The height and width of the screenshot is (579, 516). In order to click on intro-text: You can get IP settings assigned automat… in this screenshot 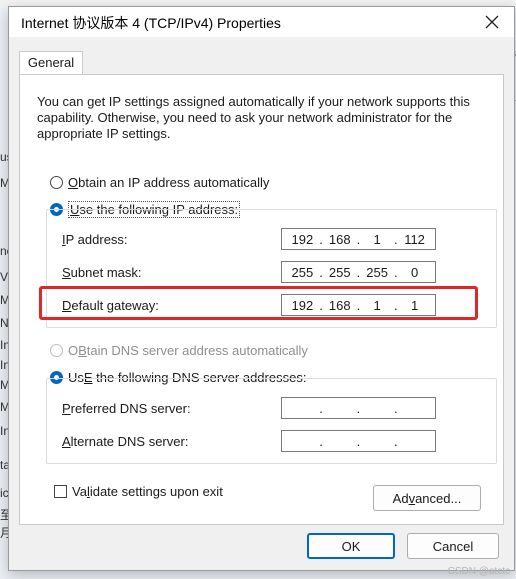, I will do `click(253, 117)`.